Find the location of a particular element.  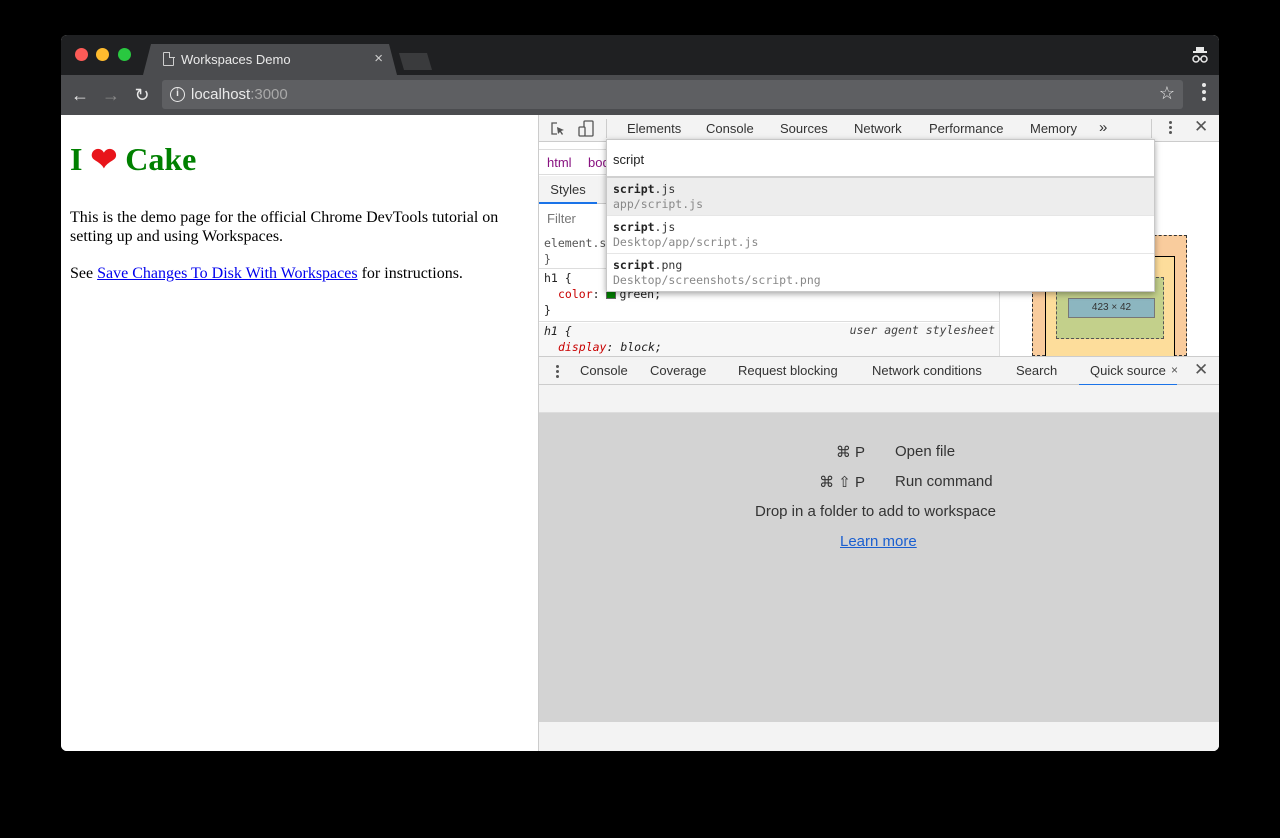

drawer-footer is located at coordinates (879, 736).